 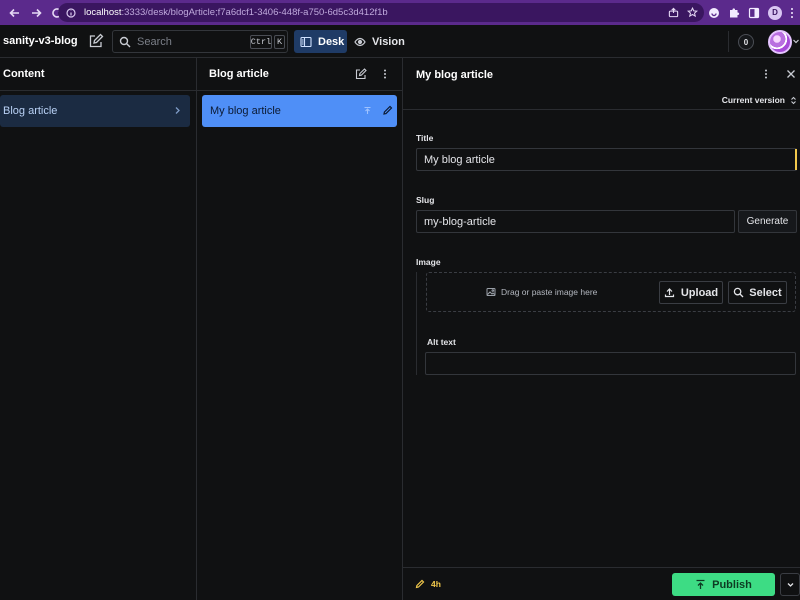 What do you see at coordinates (436, 584) in the screenshot?
I see `edited-time: 4h` at bounding box center [436, 584].